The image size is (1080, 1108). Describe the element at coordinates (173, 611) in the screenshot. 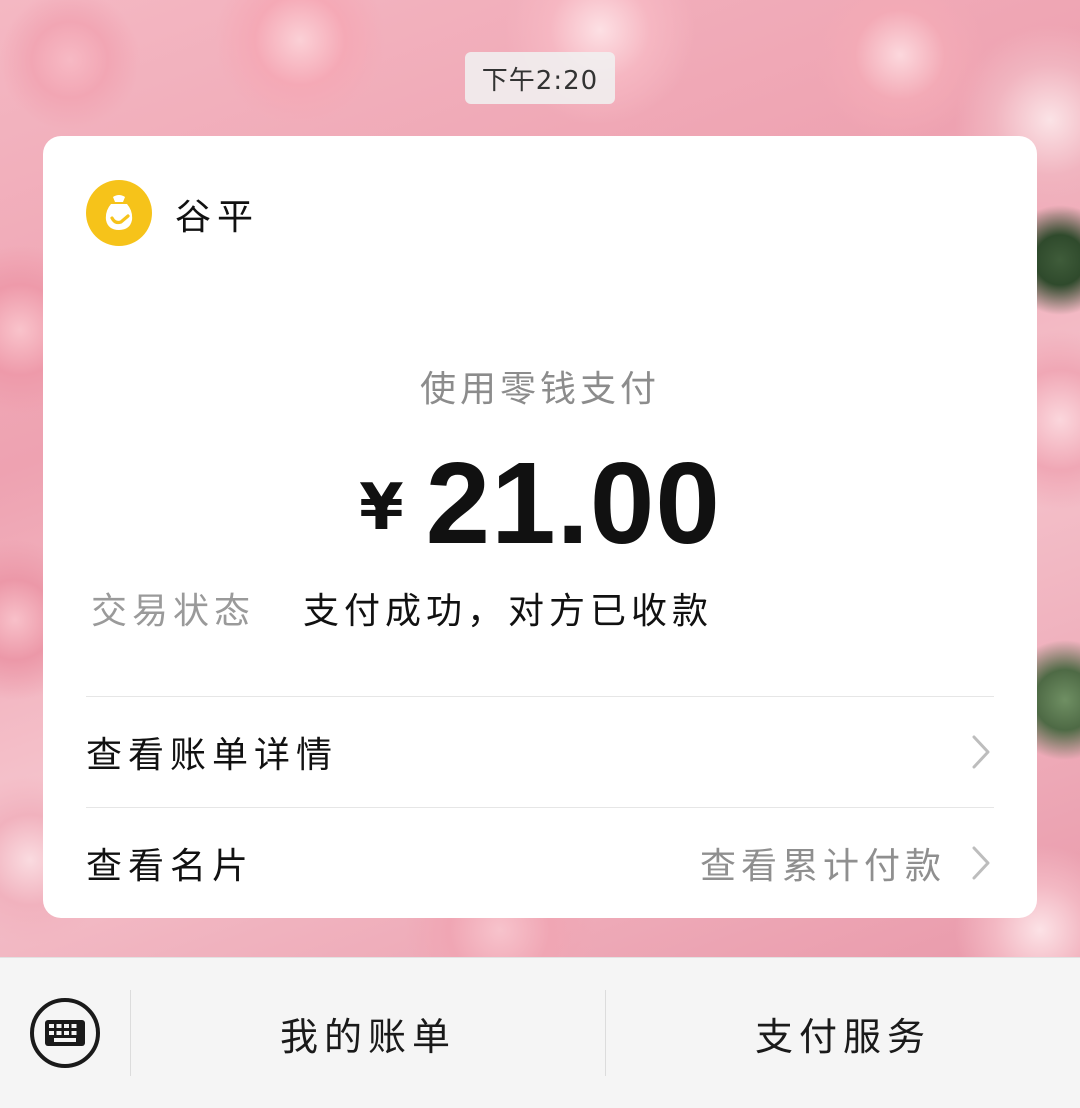

I see `transaction-status-label: 交易状态` at that location.